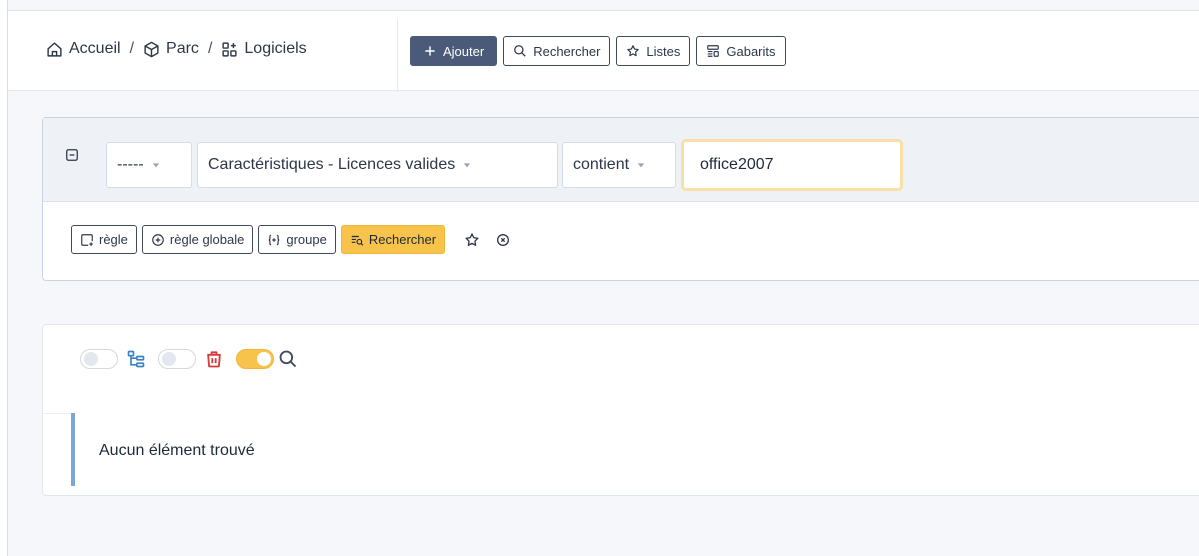 This screenshot has width=1199, height=556. I want to click on trash-icon, so click(214, 359).